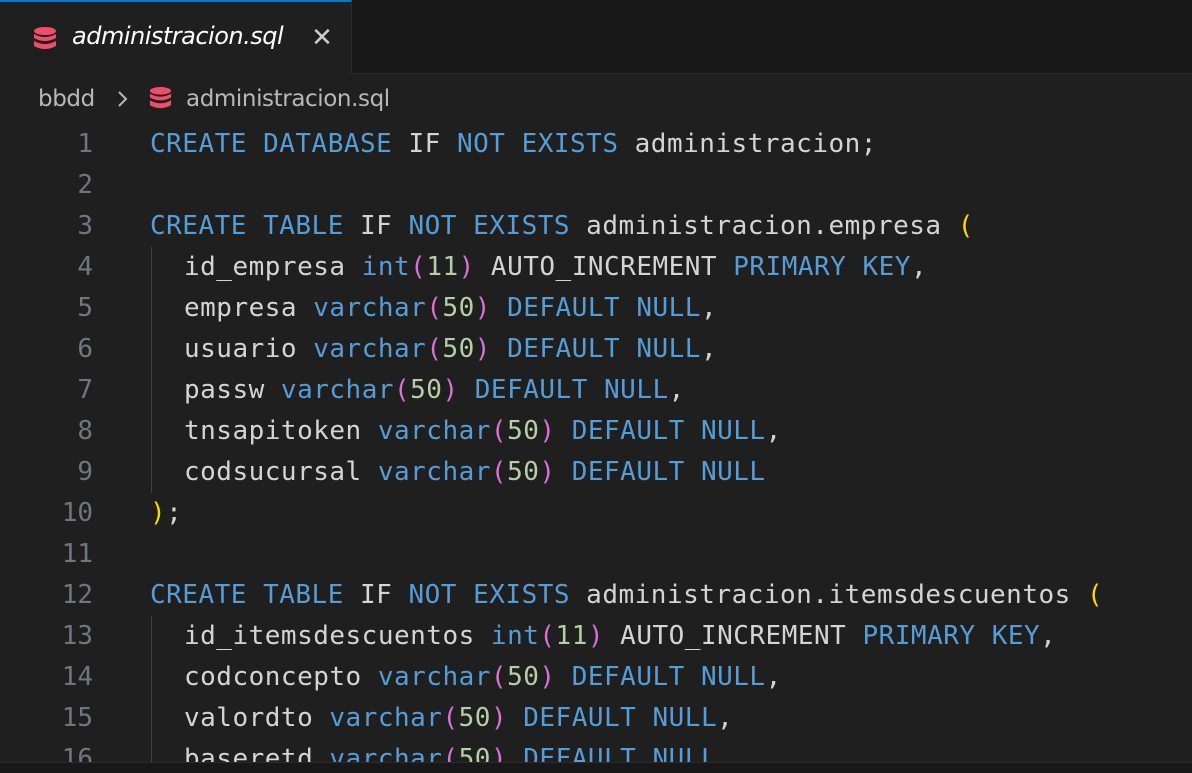  What do you see at coordinates (85, 308) in the screenshot?
I see `line-number: 5` at bounding box center [85, 308].